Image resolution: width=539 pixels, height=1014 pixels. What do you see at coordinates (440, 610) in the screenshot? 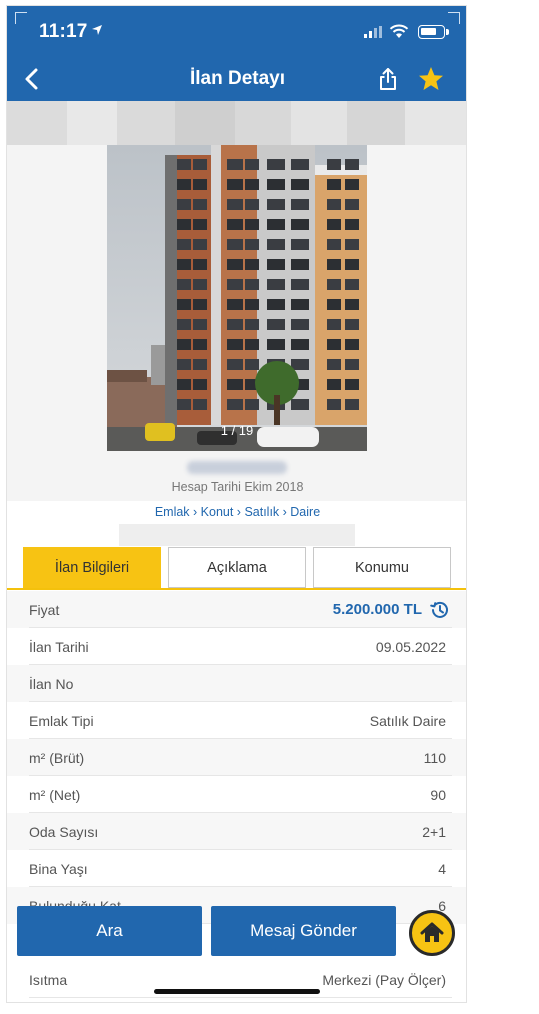
I see `price-history-icon` at bounding box center [440, 610].